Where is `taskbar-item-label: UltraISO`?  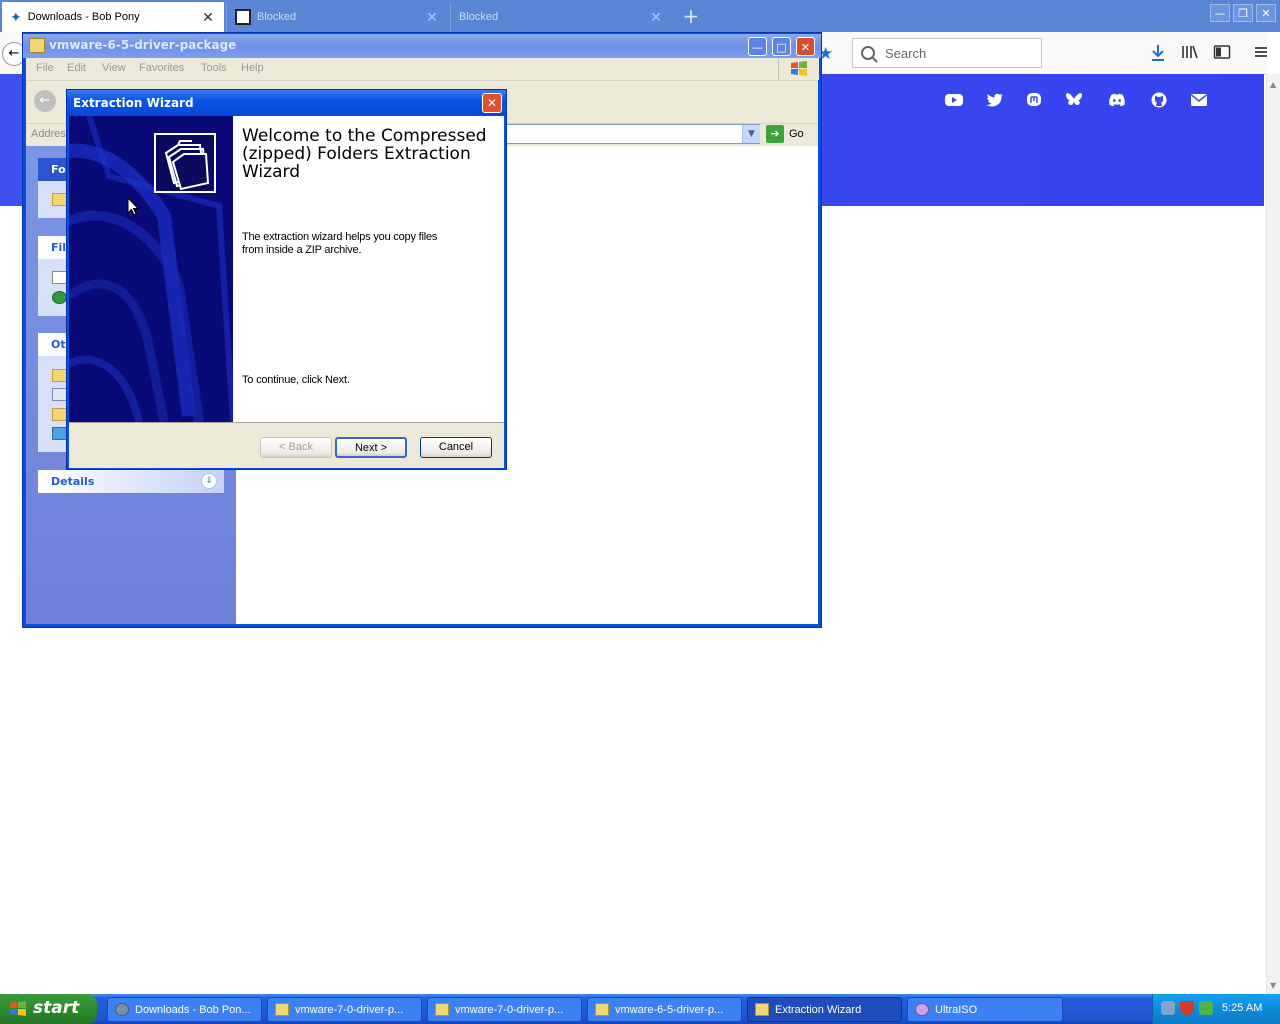 taskbar-item-label: UltraISO is located at coordinates (956, 1009).